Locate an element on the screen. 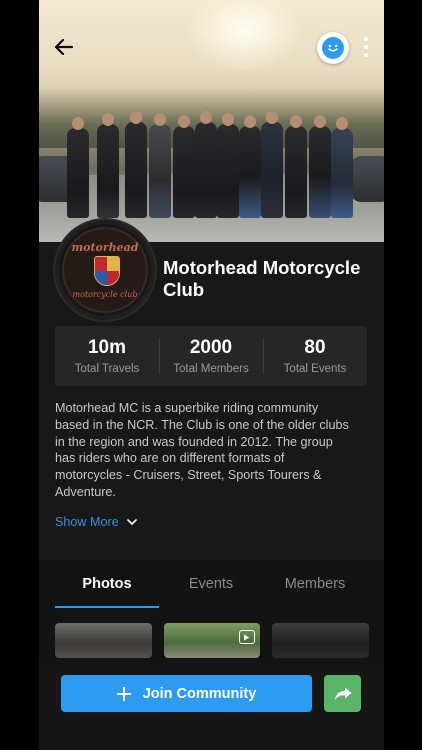 Image resolution: width=422 pixels, height=750 pixels. play-icon is located at coordinates (246, 637).